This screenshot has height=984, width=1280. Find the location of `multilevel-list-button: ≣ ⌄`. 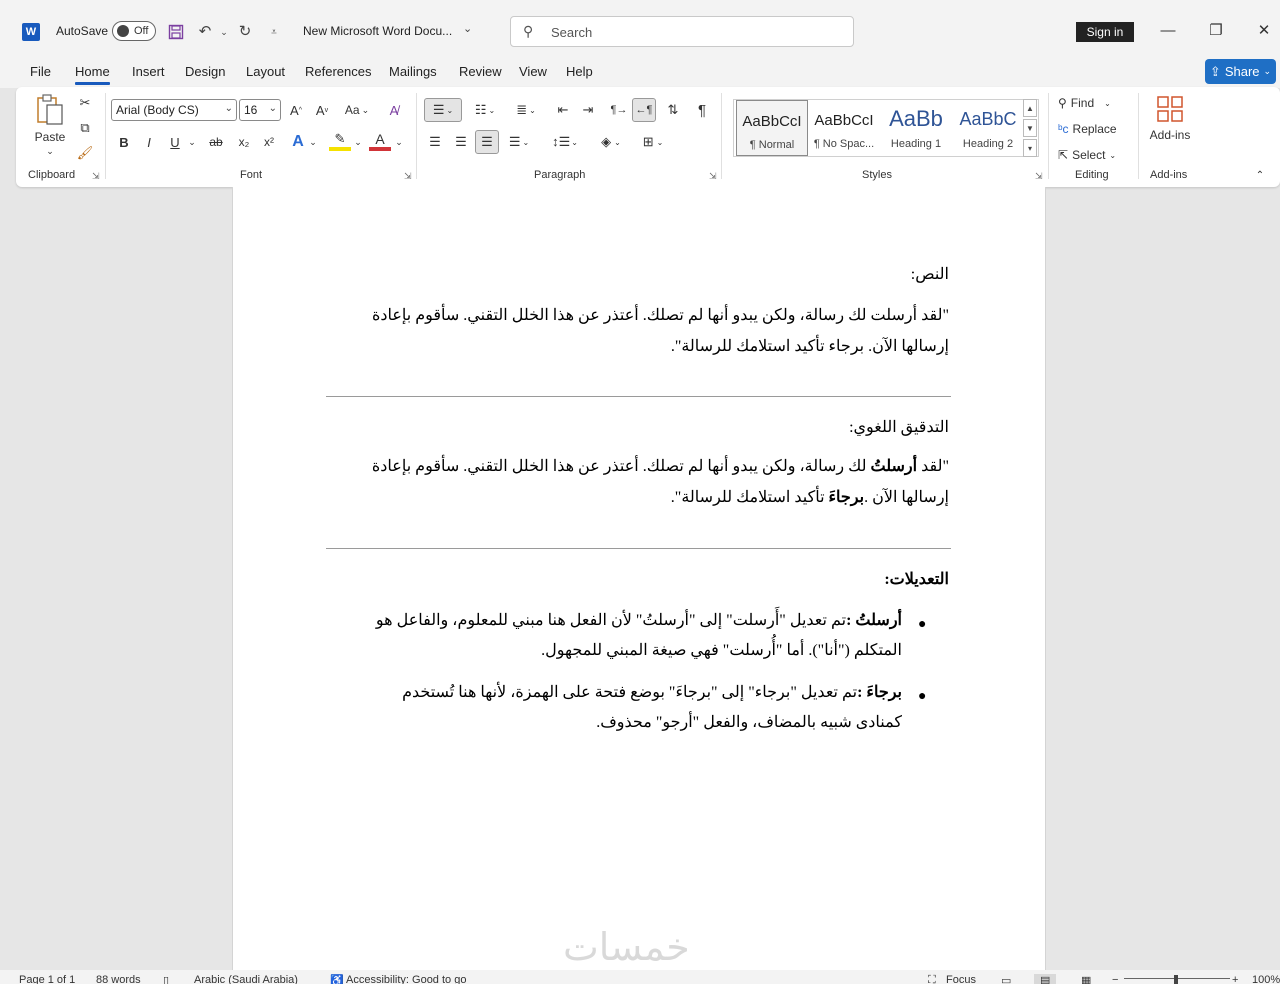

multilevel-list-button: ≣ ⌄ is located at coordinates (526, 110).